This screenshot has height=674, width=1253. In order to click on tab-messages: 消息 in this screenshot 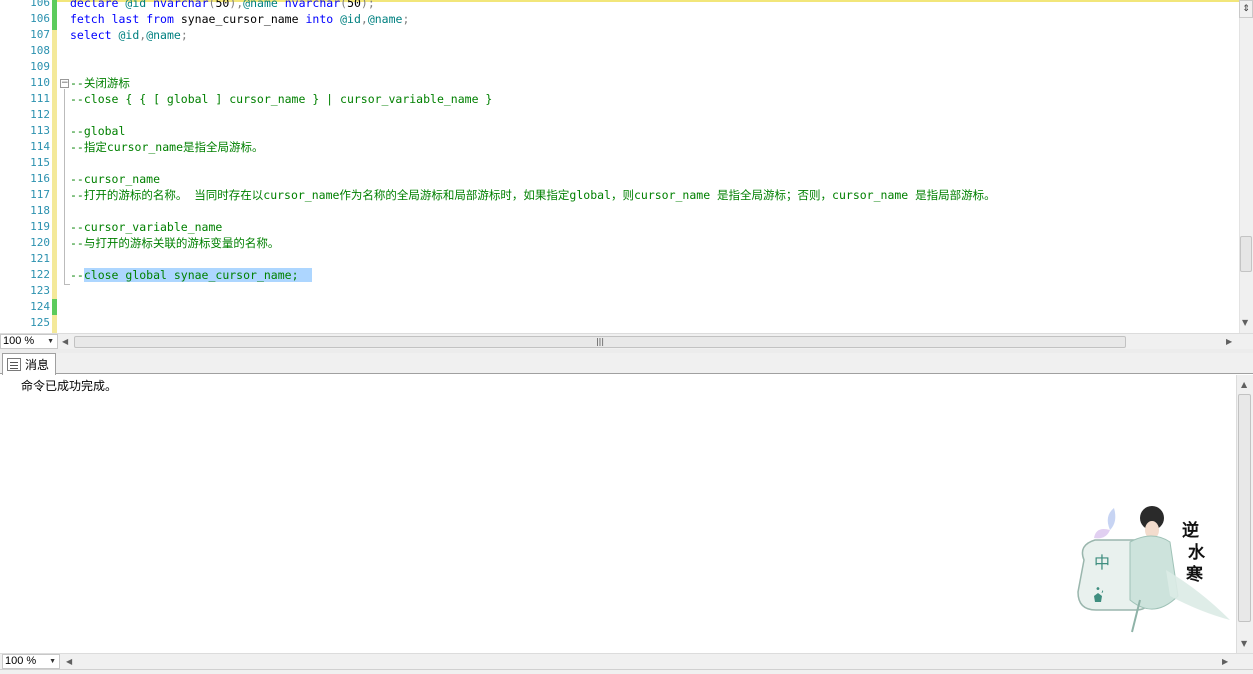, I will do `click(29, 364)`.